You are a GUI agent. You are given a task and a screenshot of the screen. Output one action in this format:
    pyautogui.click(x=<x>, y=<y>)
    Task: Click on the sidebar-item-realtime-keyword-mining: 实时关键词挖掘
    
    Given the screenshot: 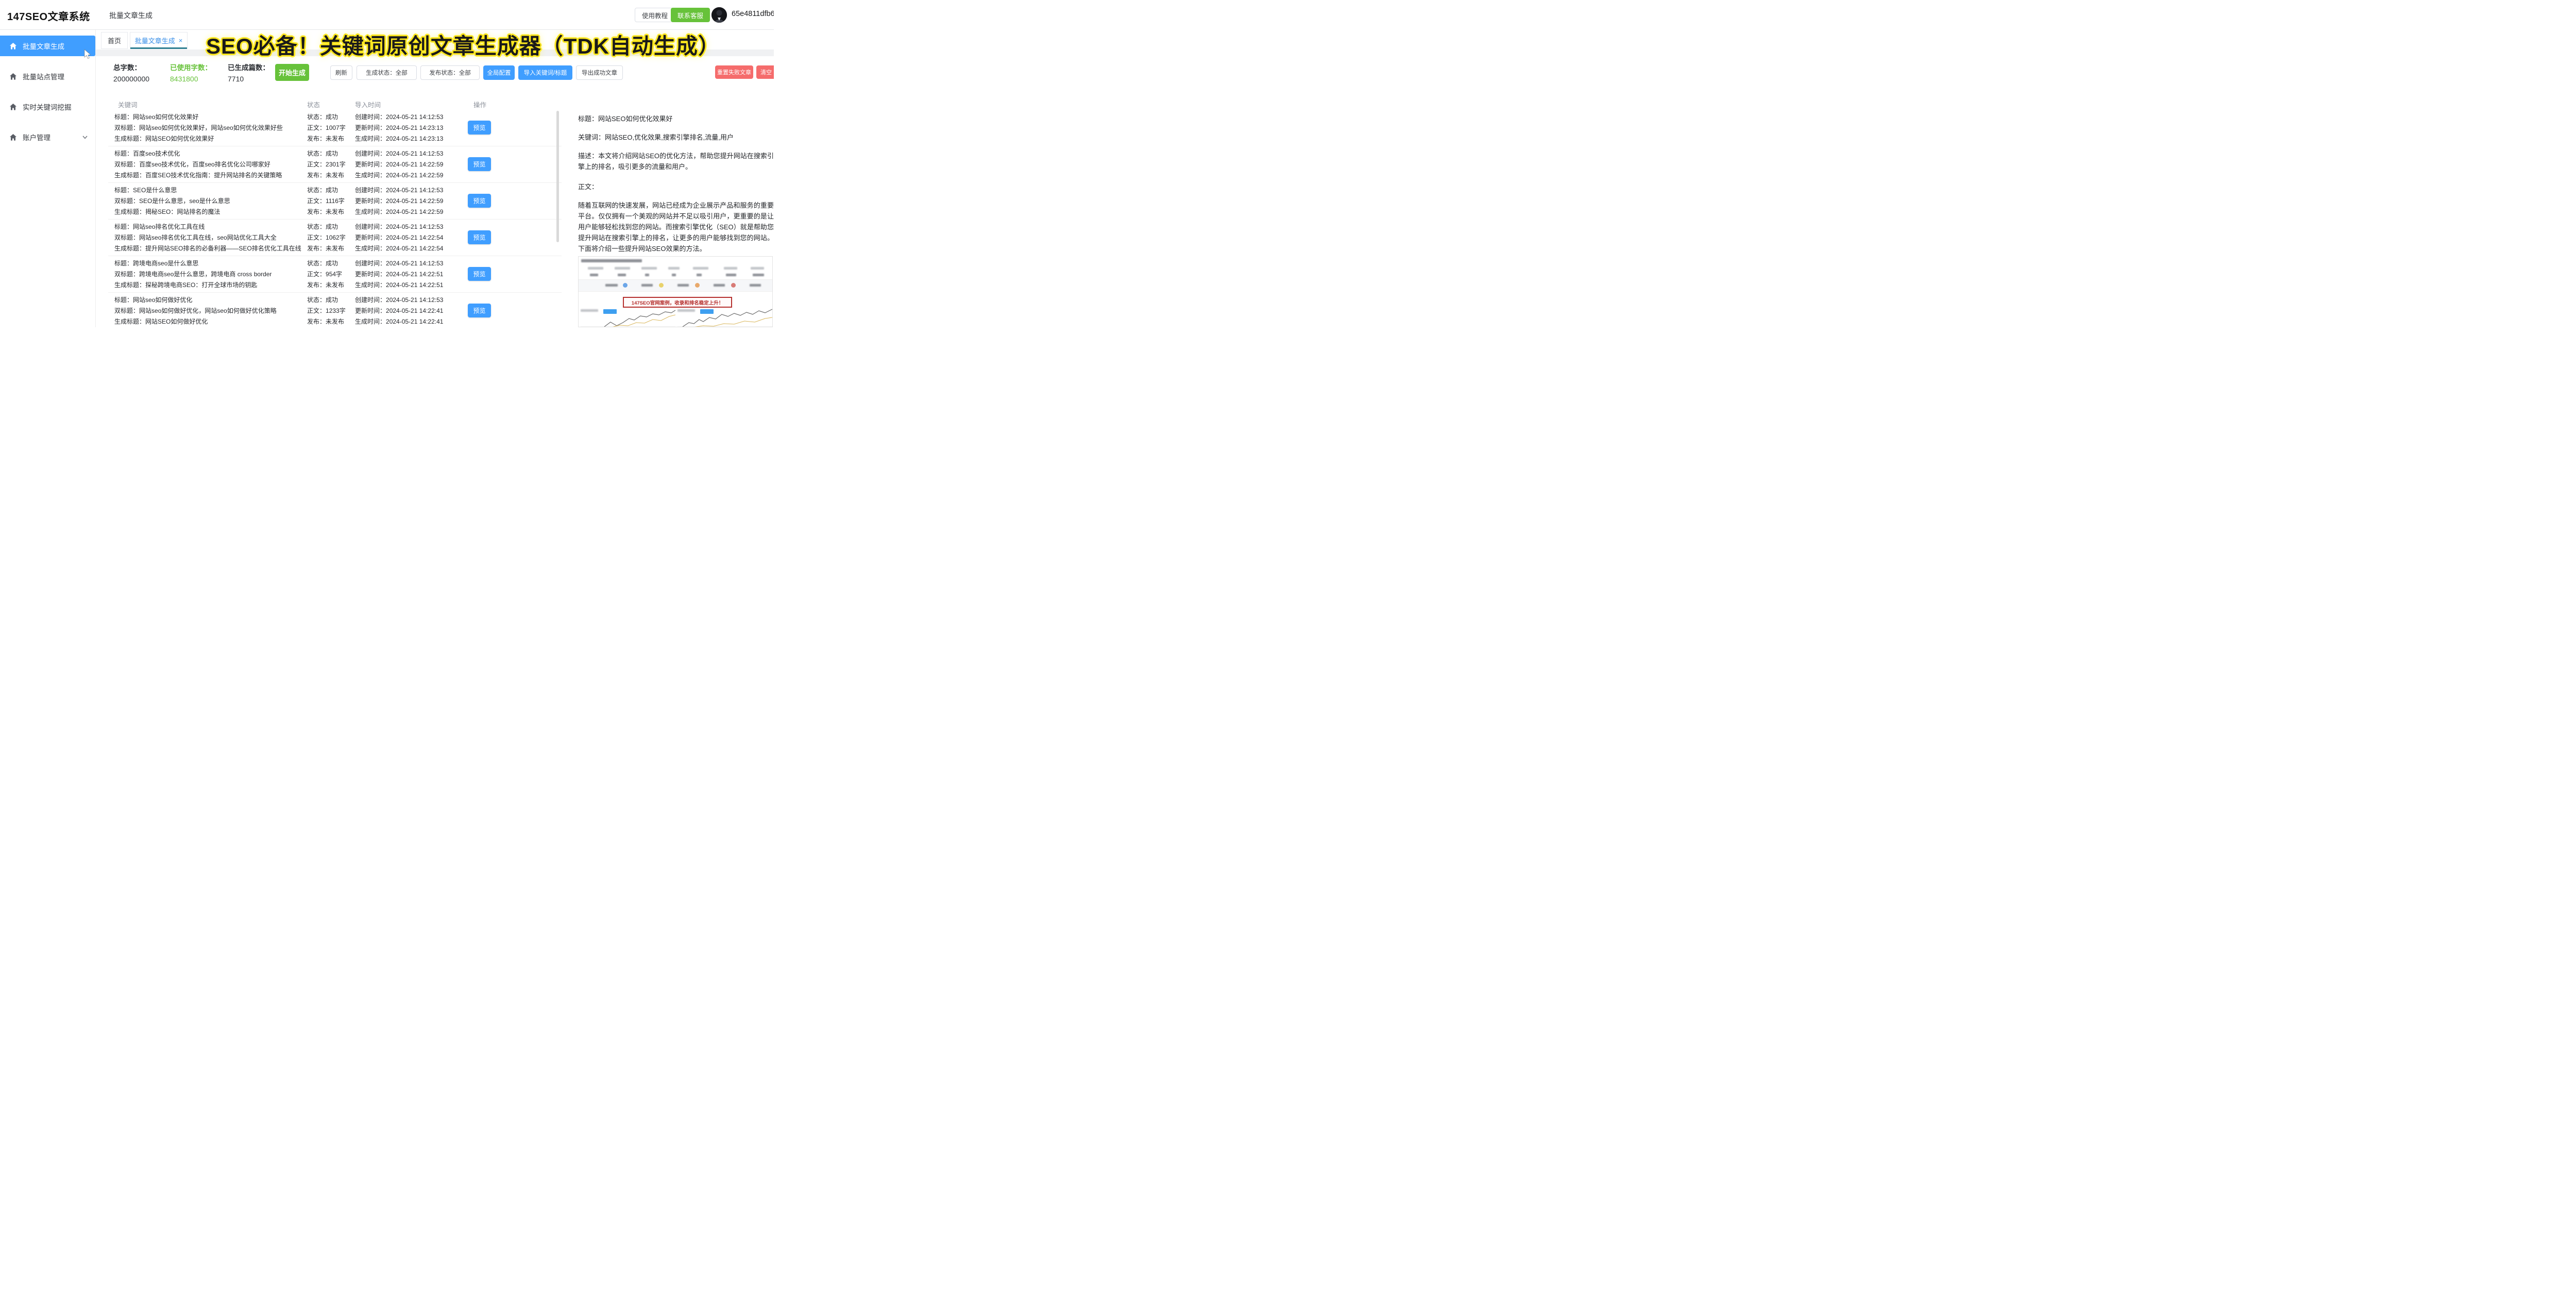 What is the action you would take?
    pyautogui.click(x=47, y=107)
    